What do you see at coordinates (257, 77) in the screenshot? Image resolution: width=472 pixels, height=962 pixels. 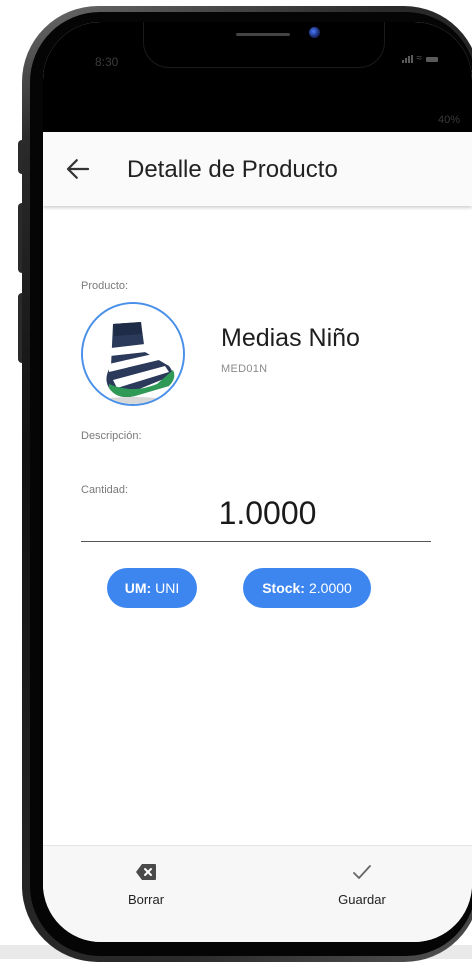 I see `status-bar: 8:30 ≈ 40%` at bounding box center [257, 77].